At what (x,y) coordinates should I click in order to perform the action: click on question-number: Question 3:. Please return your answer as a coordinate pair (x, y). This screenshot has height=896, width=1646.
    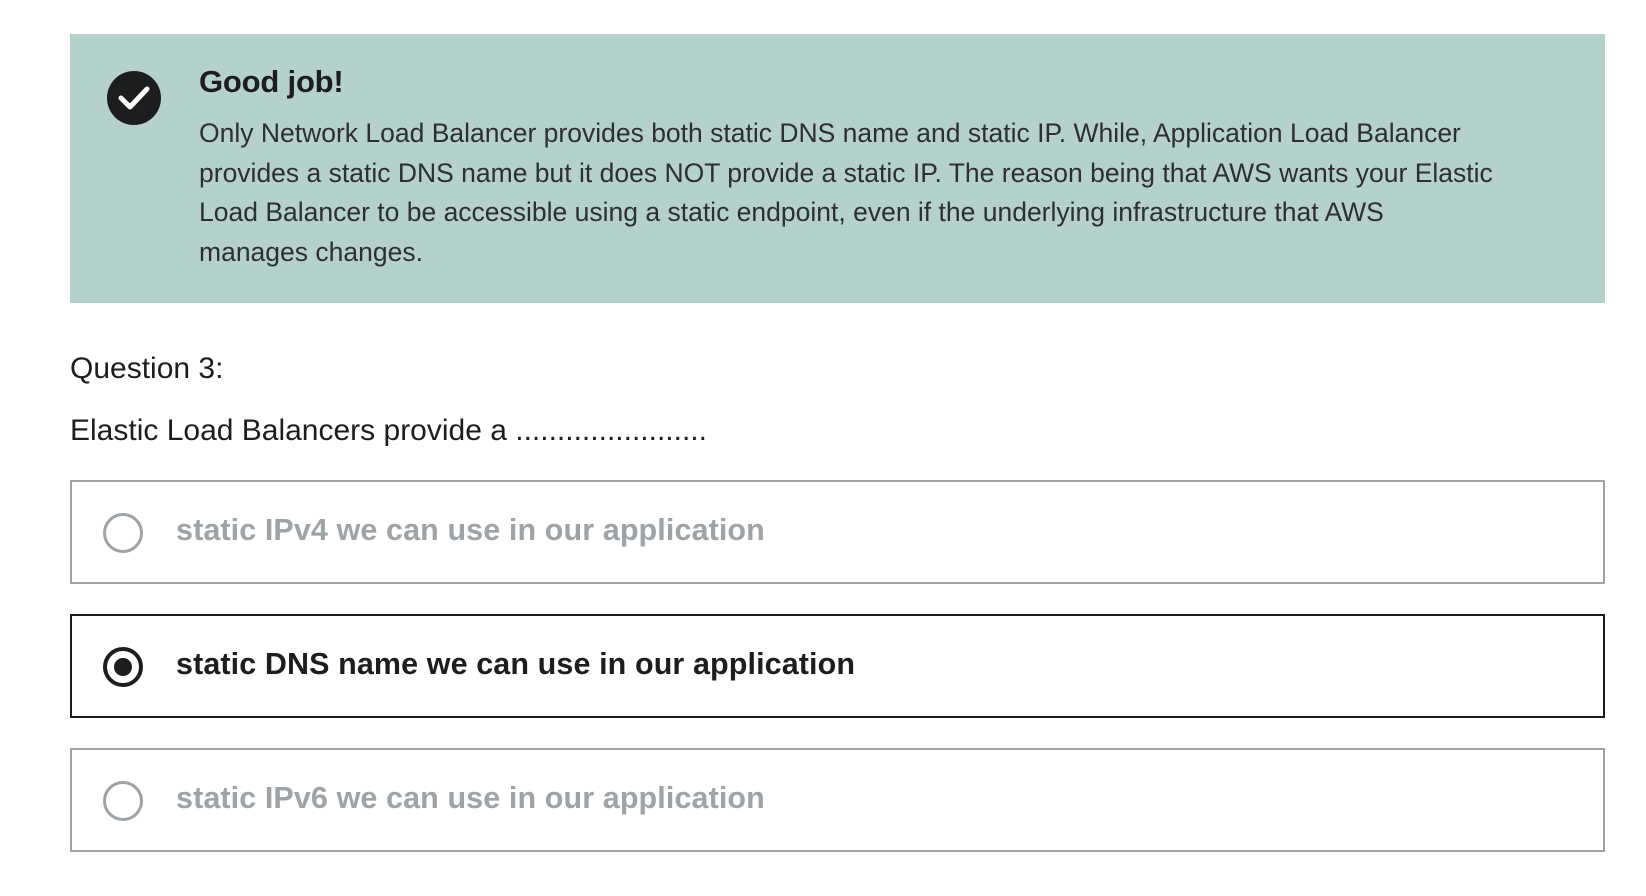
    Looking at the image, I should click on (147, 368).